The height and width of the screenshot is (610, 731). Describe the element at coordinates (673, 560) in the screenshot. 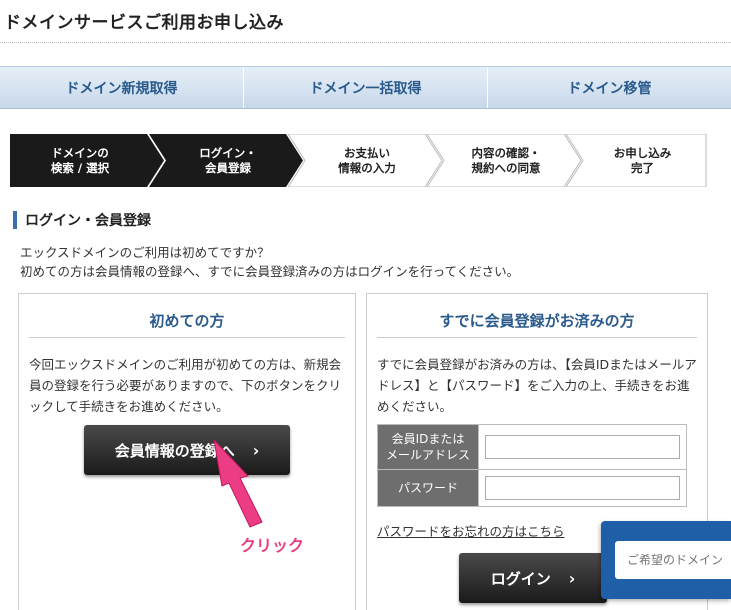

I see `domain-search-input` at that location.